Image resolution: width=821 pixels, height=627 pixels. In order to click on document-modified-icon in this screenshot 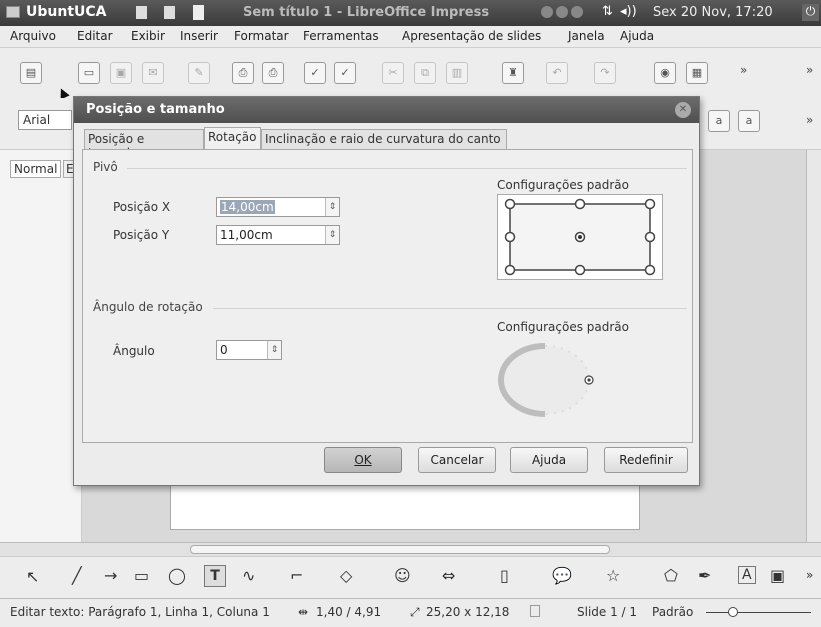, I will do `click(535, 611)`.